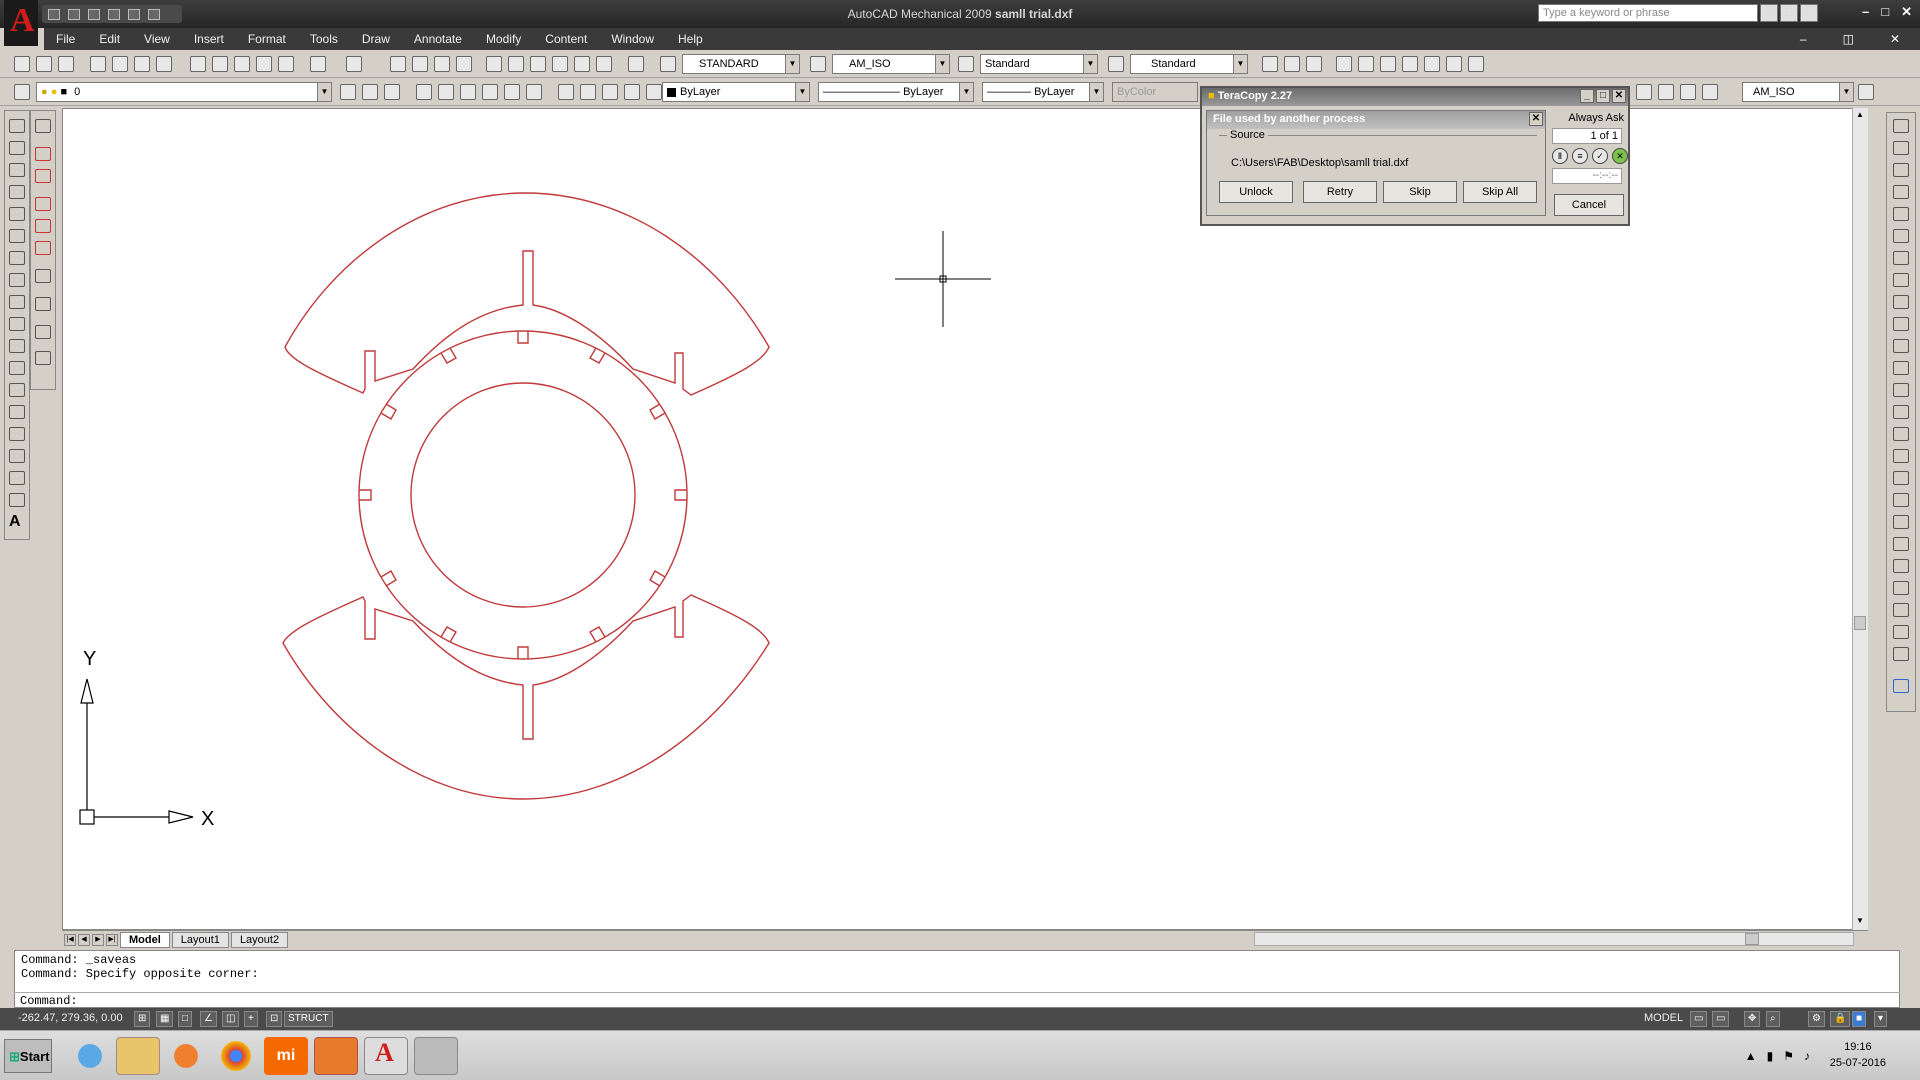 The height and width of the screenshot is (1080, 1920). Describe the element at coordinates (1901, 214) in the screenshot. I see `mech-tool-5-icon` at that location.